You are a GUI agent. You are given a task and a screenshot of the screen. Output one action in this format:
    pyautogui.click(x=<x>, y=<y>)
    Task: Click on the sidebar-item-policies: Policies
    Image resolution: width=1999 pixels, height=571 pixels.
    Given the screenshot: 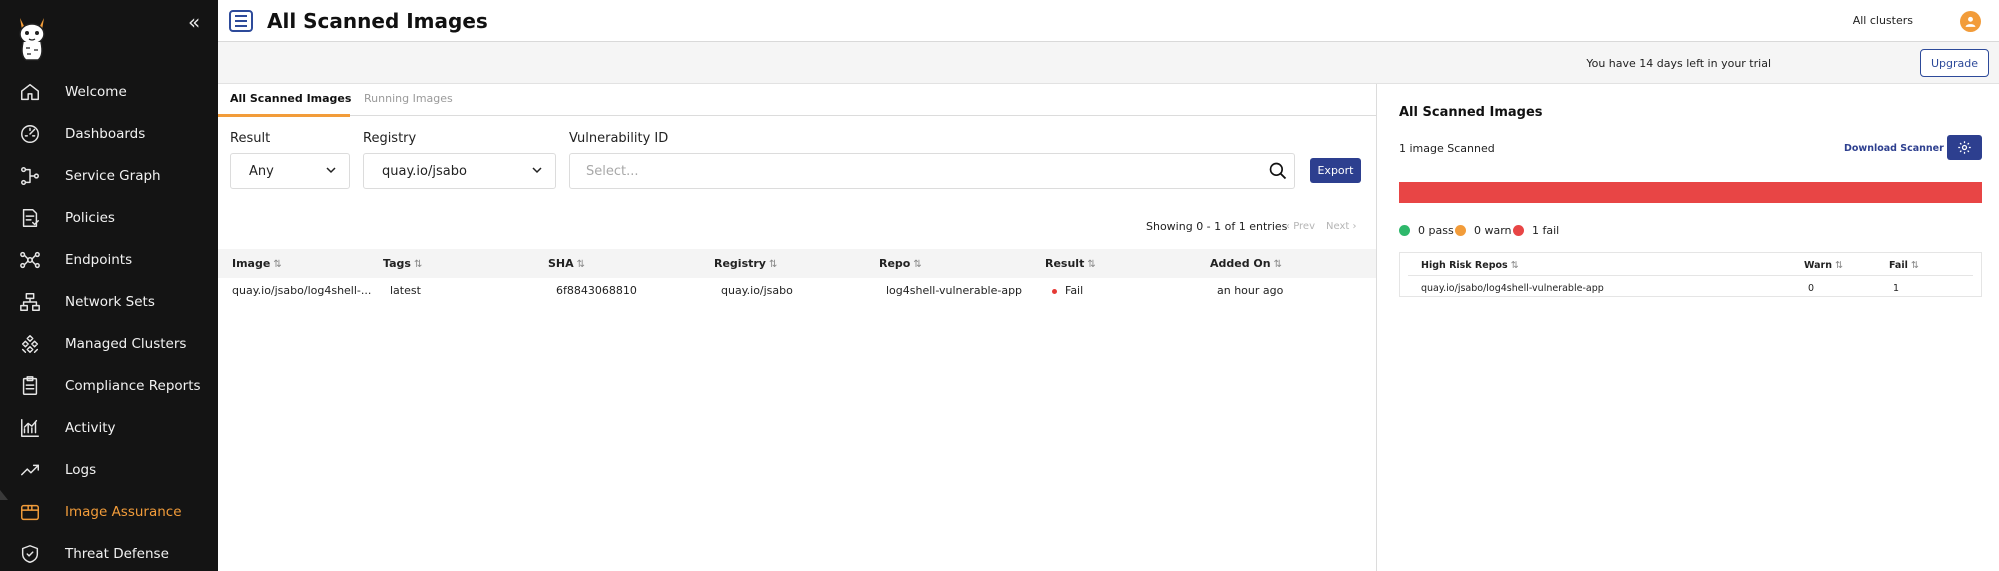 What is the action you would take?
    pyautogui.click(x=109, y=218)
    